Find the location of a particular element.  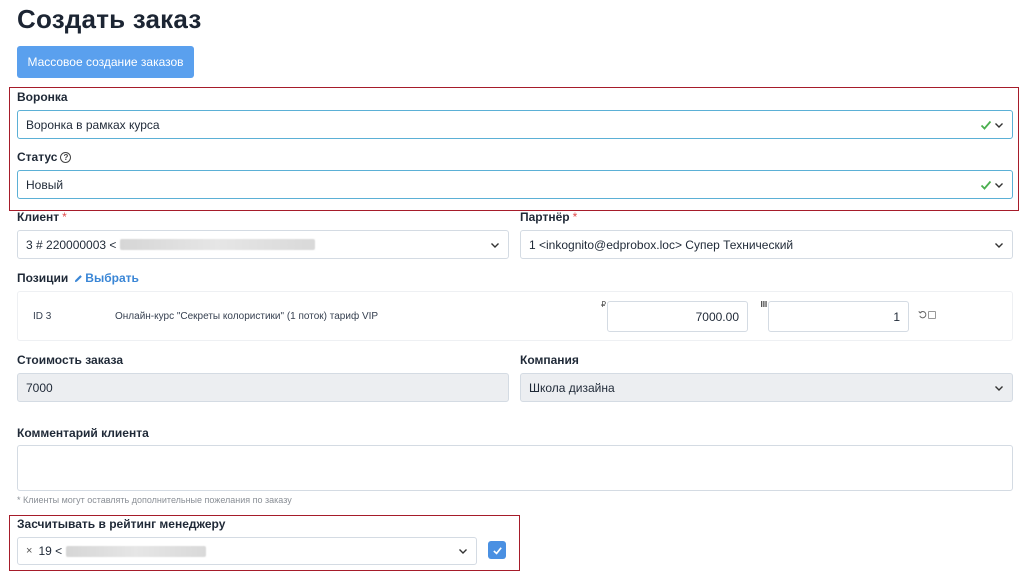

position-price-input: 7000.00 is located at coordinates (677, 316).